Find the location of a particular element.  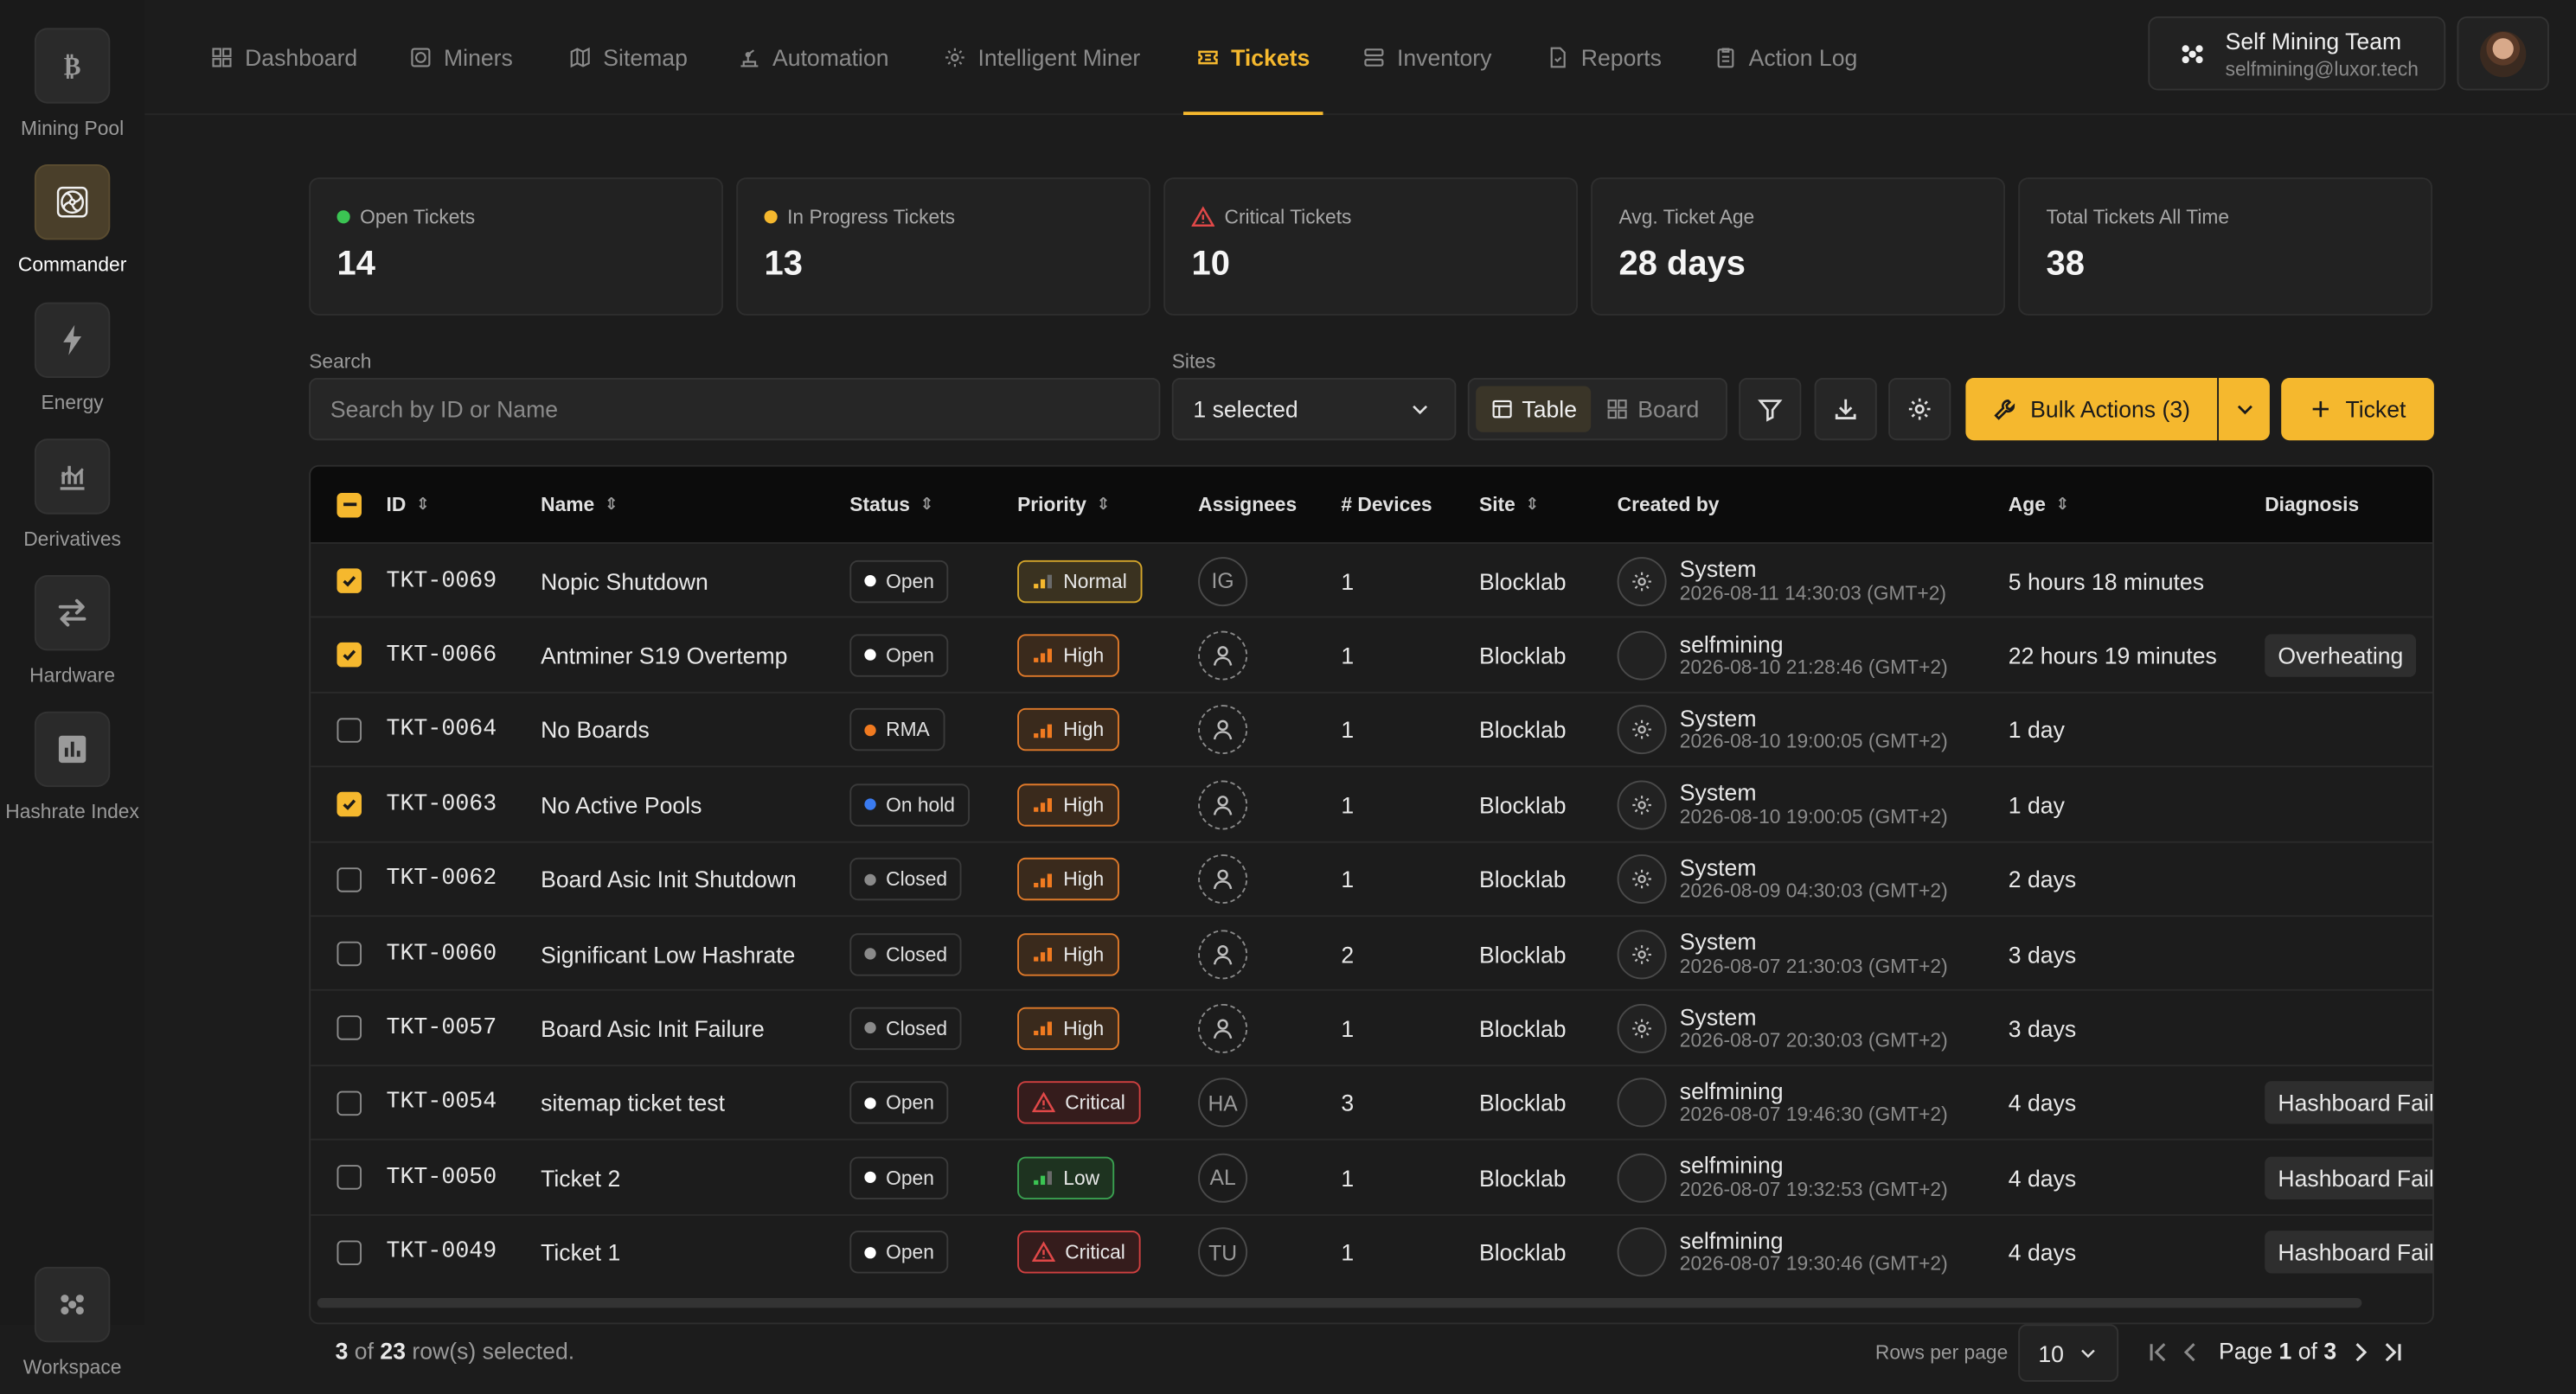

settings-button is located at coordinates (1919, 409).